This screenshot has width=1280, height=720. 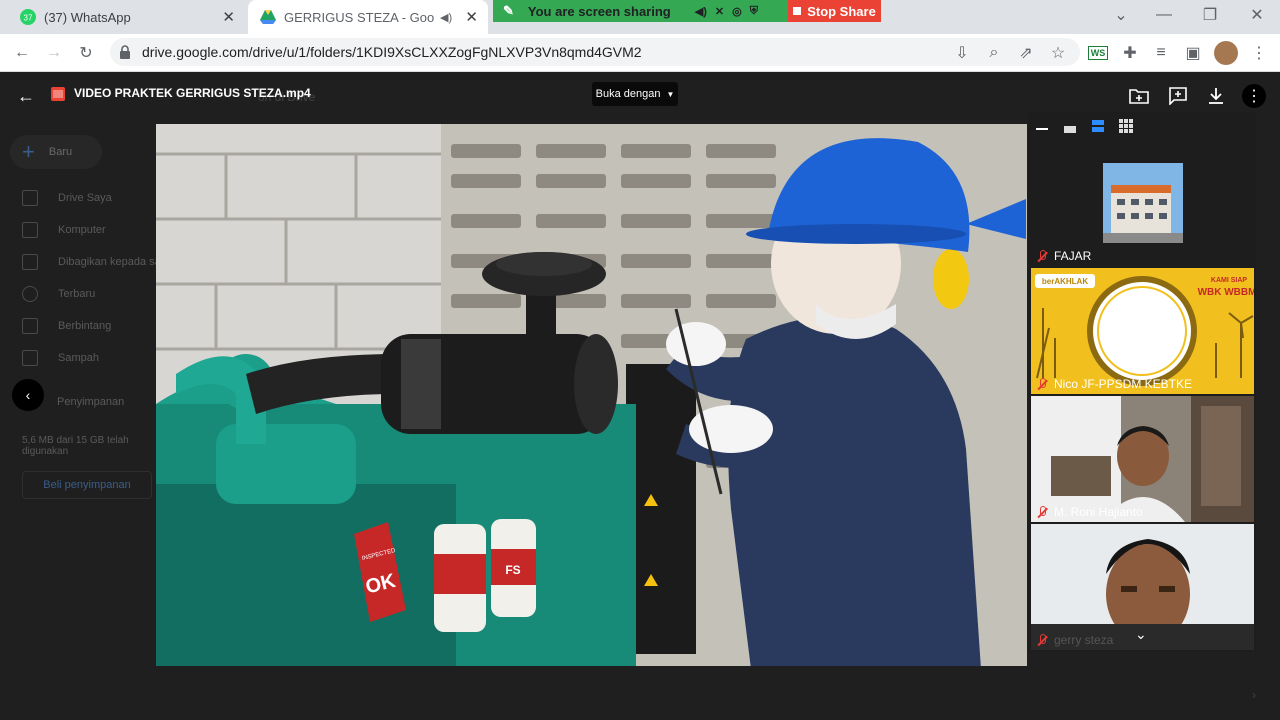 I want to click on stop-icon, so click(x=797, y=11).